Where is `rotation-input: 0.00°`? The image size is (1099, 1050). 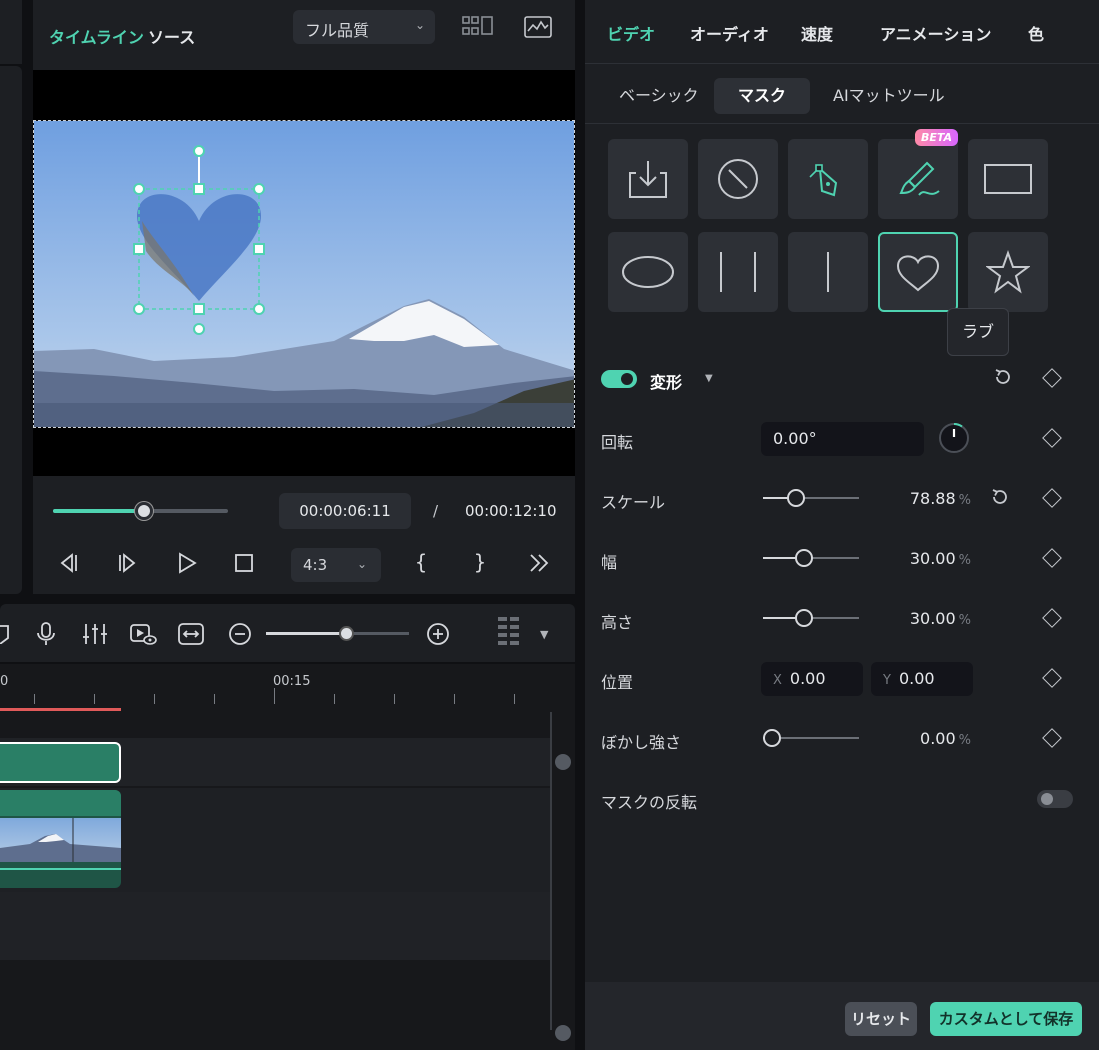
rotation-input: 0.00° is located at coordinates (842, 439).